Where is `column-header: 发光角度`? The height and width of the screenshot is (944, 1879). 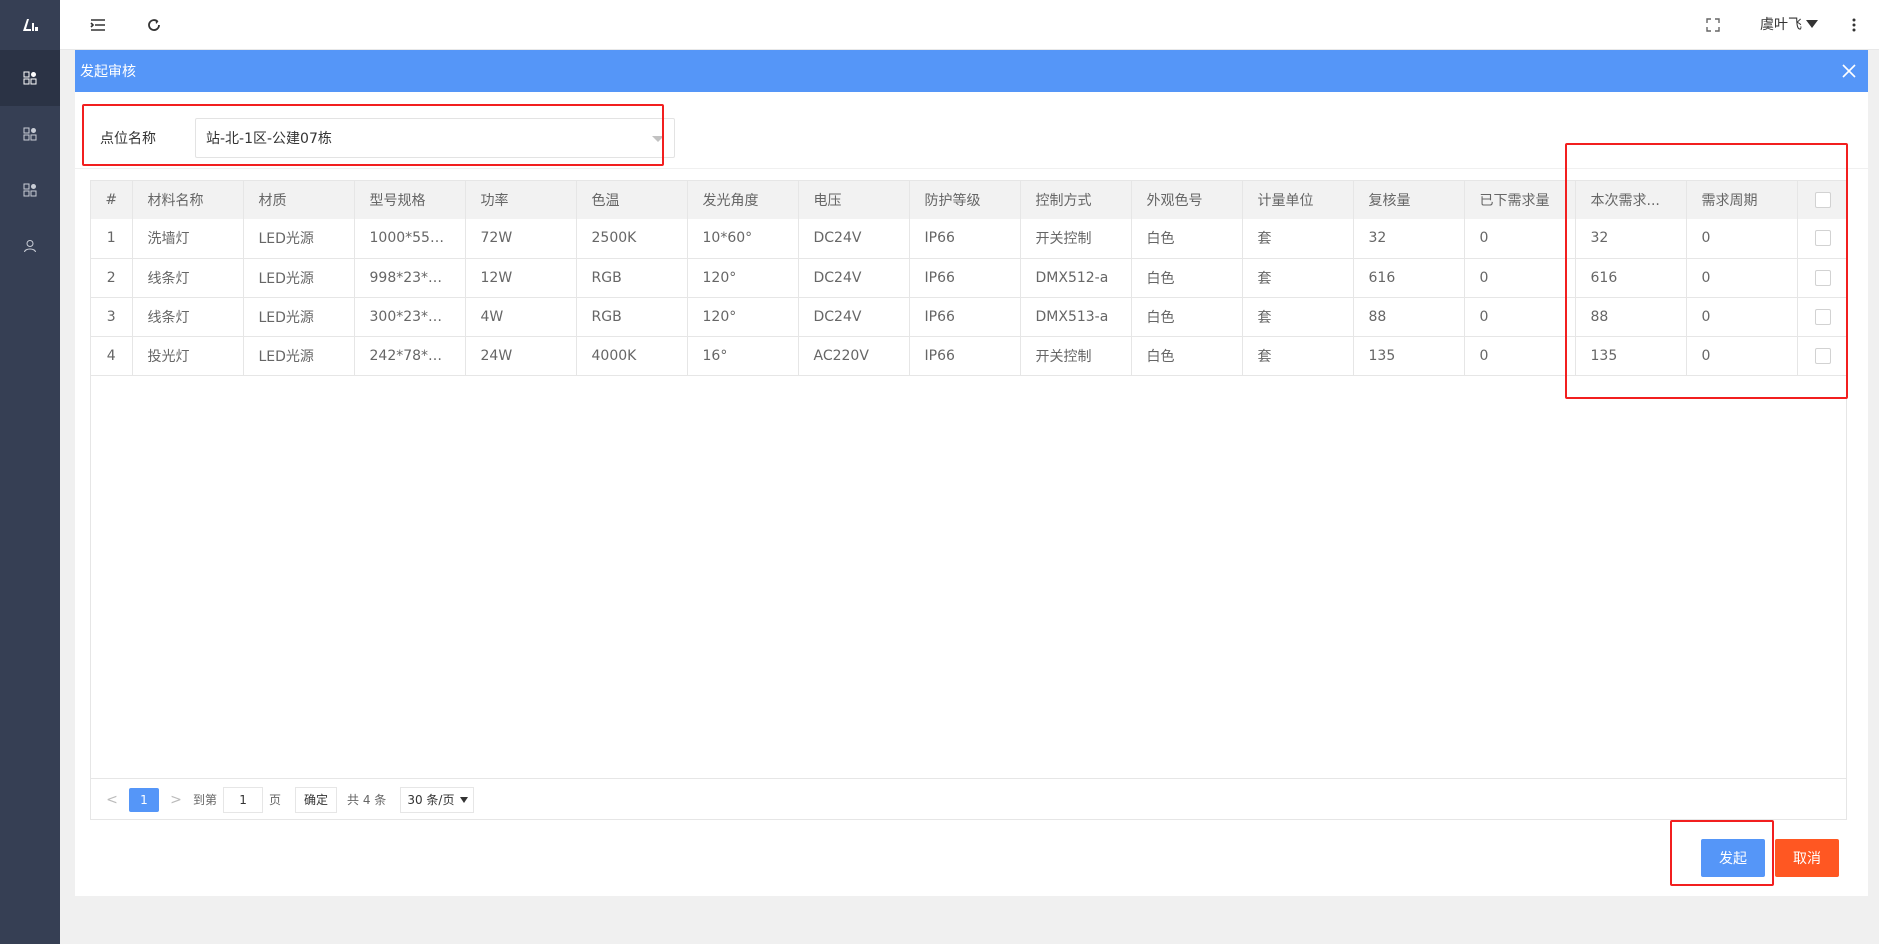
column-header: 发光角度 is located at coordinates (743, 200).